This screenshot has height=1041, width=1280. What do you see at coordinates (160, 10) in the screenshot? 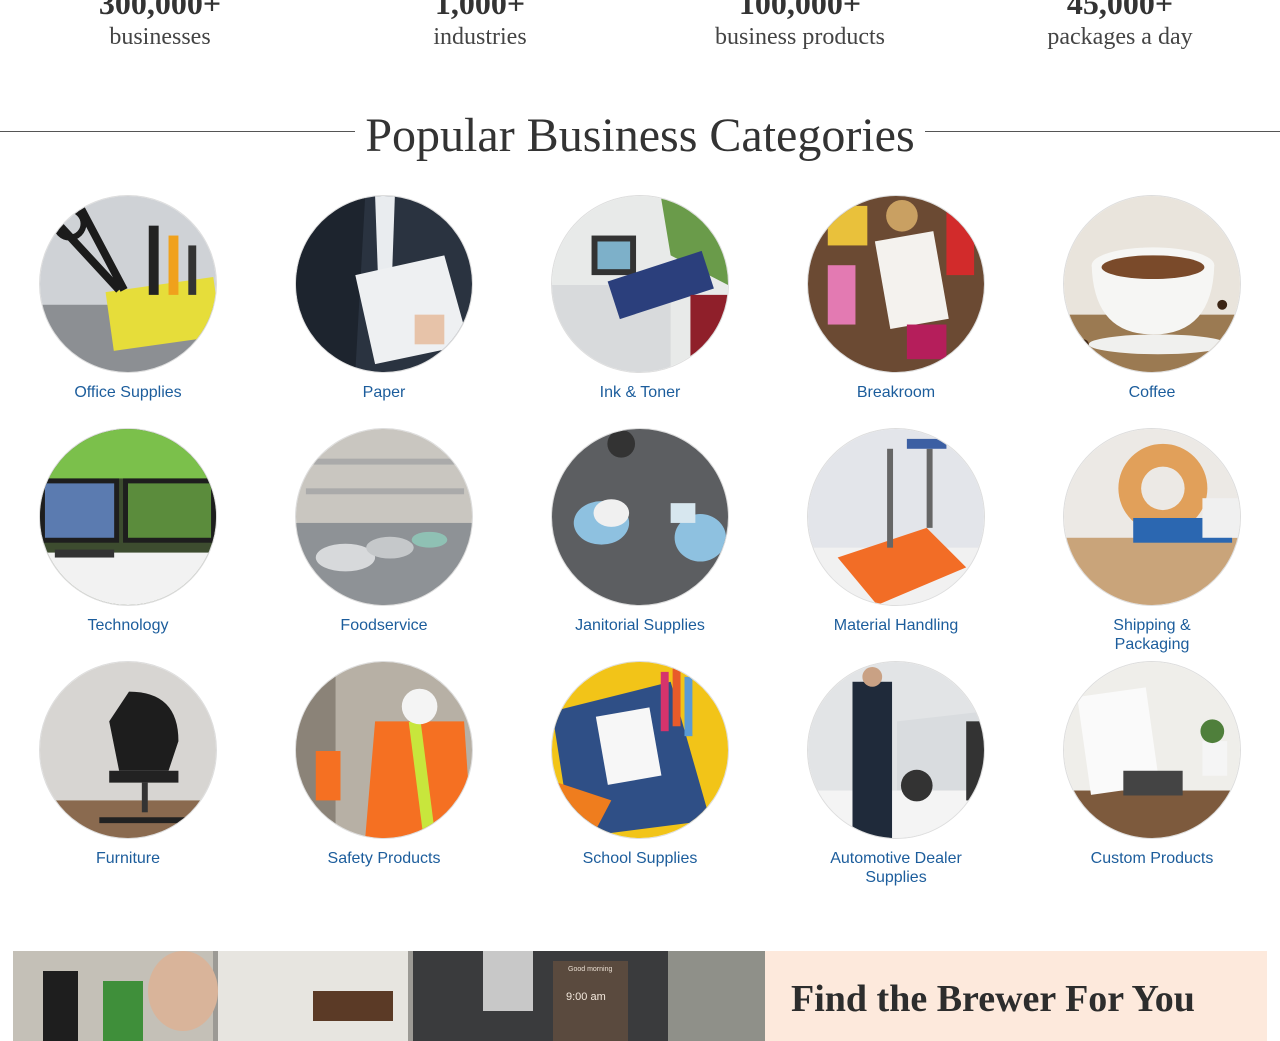
I see `stat-number: 300,000+` at bounding box center [160, 10].